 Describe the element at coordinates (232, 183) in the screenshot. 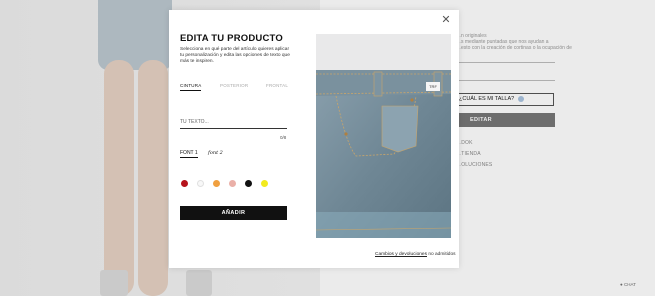

I see `color-swatch-pink` at that location.